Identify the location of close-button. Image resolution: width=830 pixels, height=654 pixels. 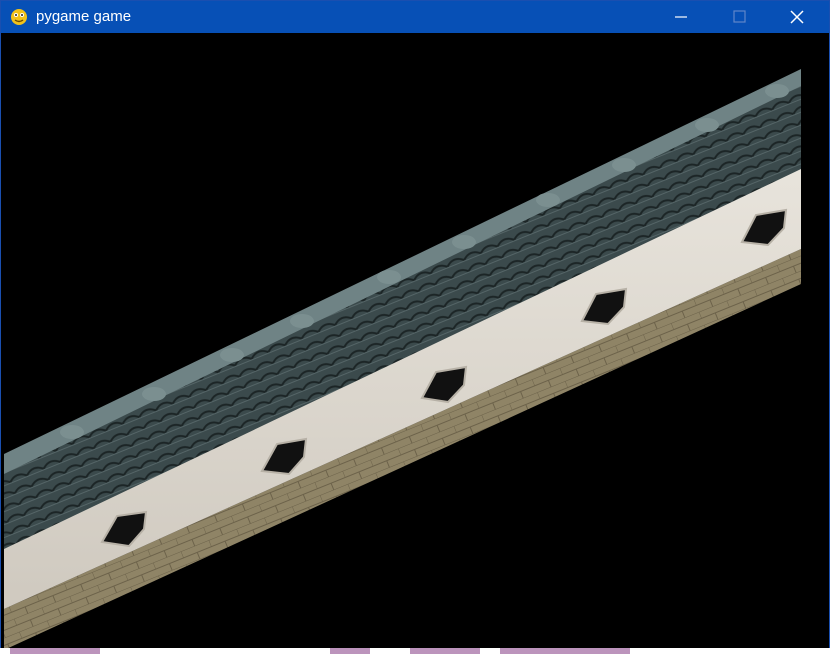
(798, 17).